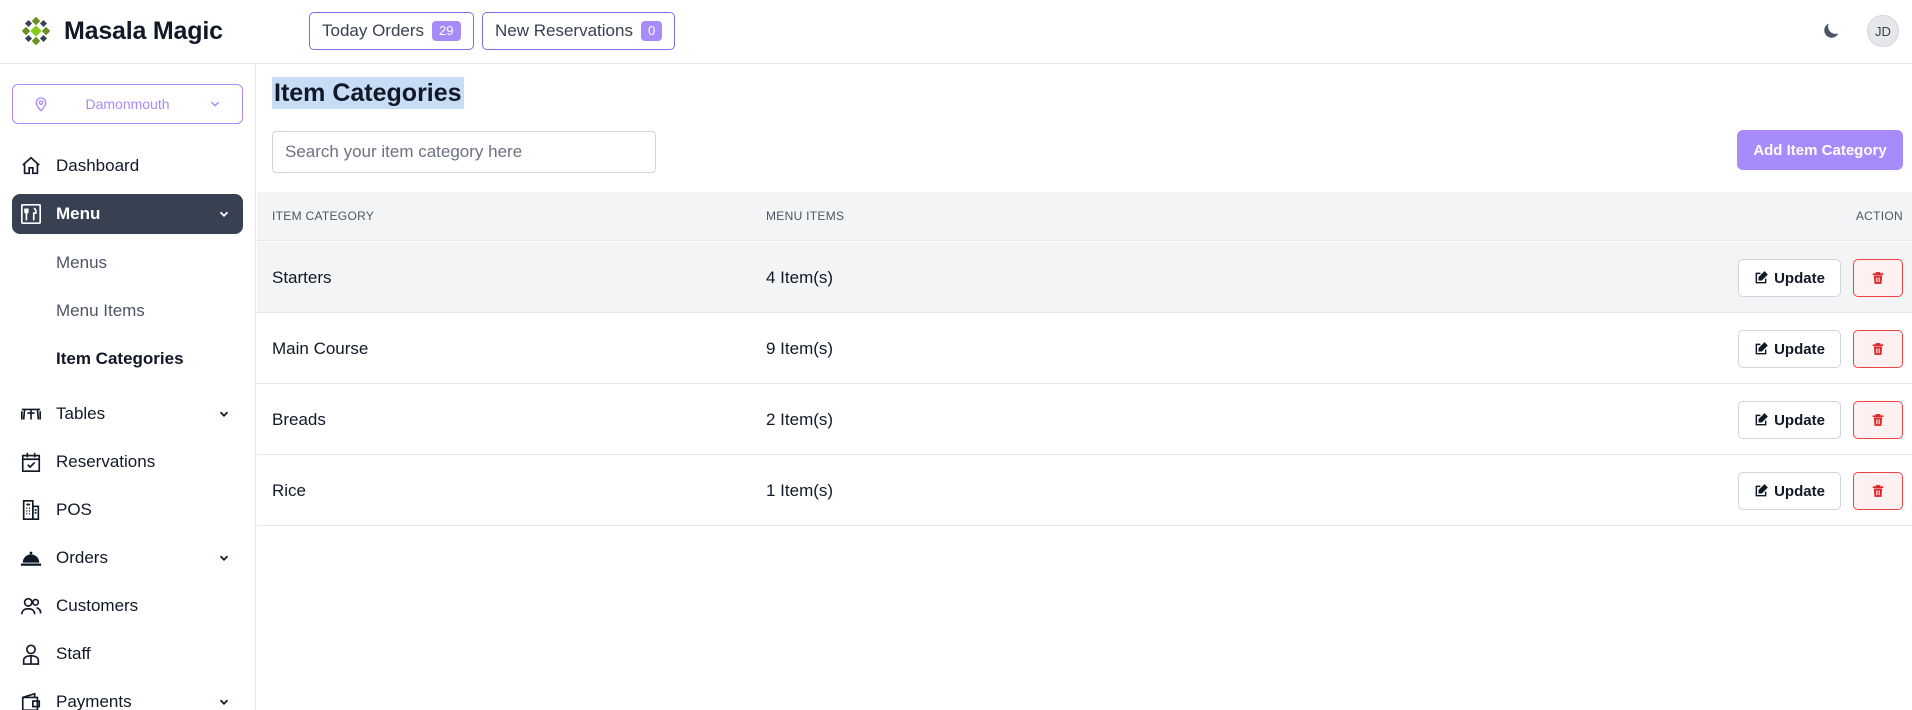  Describe the element at coordinates (143, 31) in the screenshot. I see `app-name: Masala Magic` at that location.